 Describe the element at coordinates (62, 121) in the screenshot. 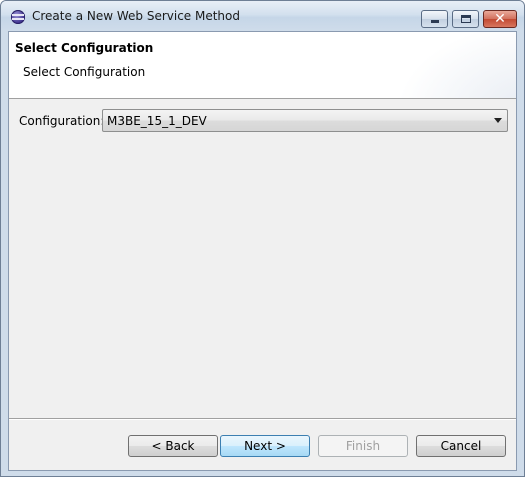

I see `configuration-label: Configuration:` at that location.